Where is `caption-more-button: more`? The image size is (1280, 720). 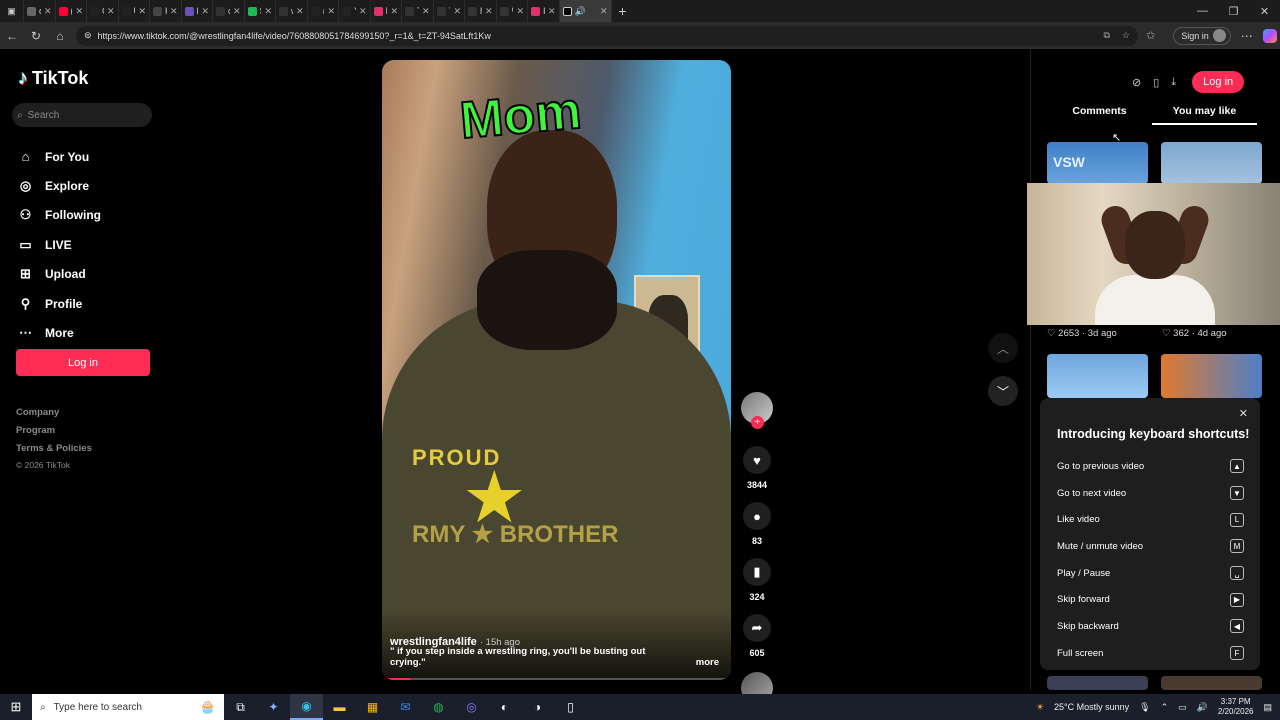
caption-more-button: more is located at coordinates (707, 662).